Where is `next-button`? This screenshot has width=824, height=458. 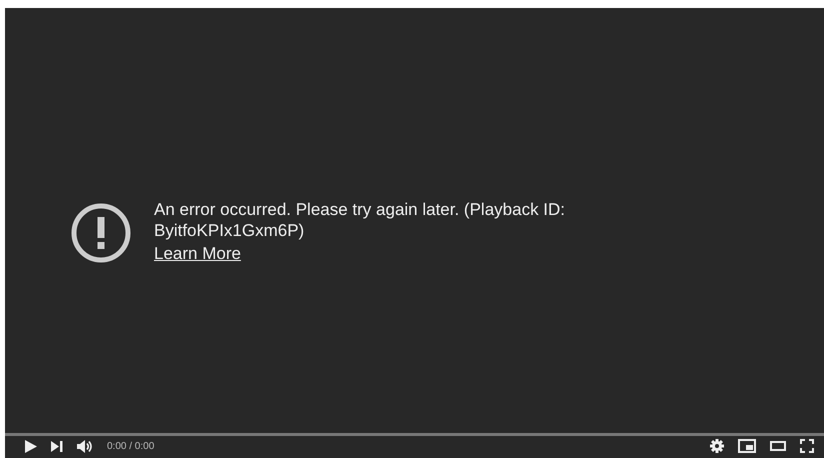 next-button is located at coordinates (57, 446).